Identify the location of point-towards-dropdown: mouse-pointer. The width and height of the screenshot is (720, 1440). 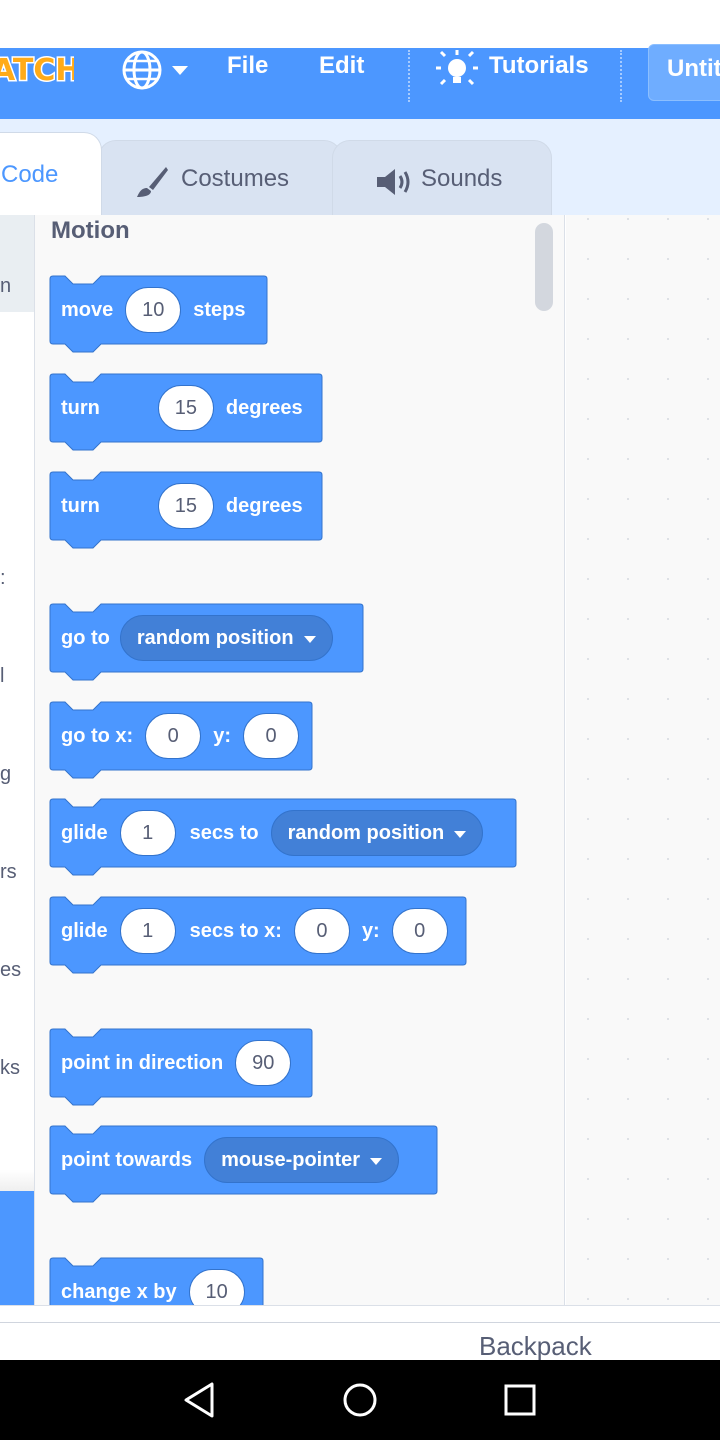
(302, 1160).